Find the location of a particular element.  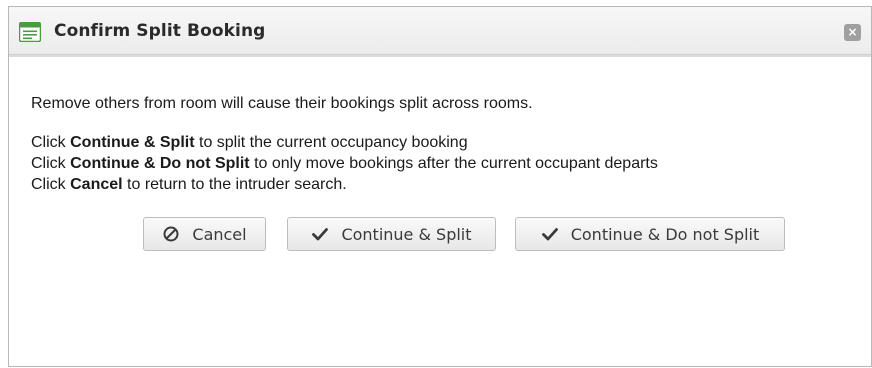

instruction-keyword: Cancel is located at coordinates (96, 184).